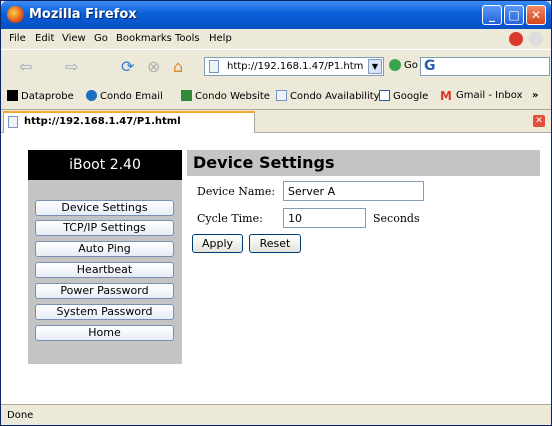  Describe the element at coordinates (91, 95) in the screenshot. I see `condo-email-icon` at that location.